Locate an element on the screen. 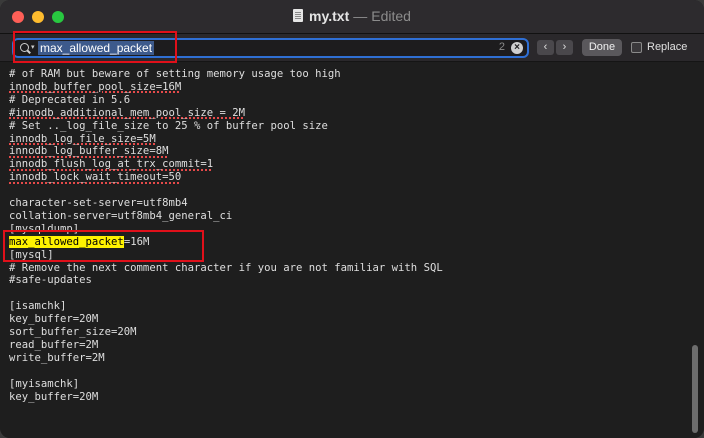  code-line-text: read_buffer=2M is located at coordinates (54, 344).